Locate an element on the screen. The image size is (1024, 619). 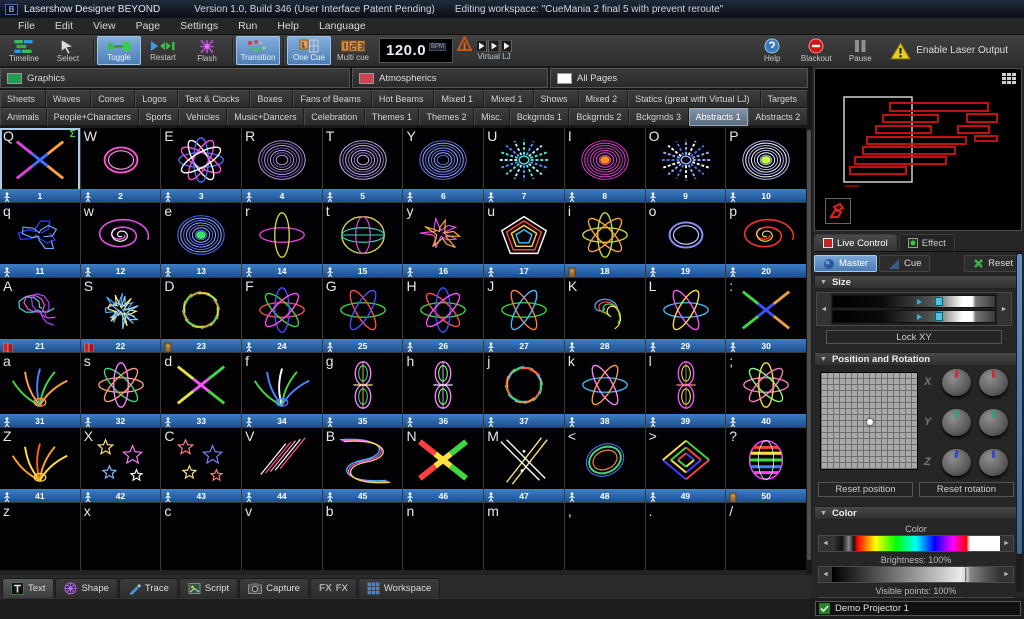
cue-cell-key: ? 50 is located at coordinates (766, 465).